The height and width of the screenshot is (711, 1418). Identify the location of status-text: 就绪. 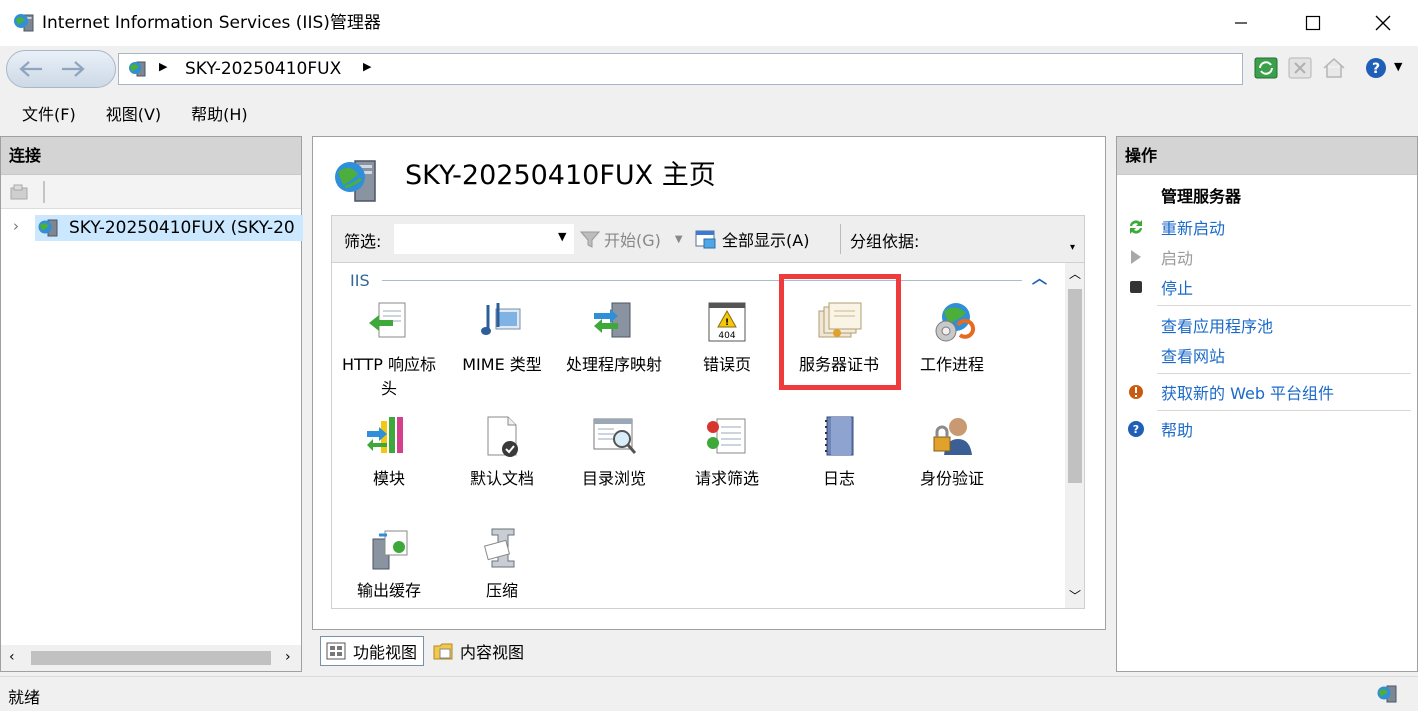
(24, 697).